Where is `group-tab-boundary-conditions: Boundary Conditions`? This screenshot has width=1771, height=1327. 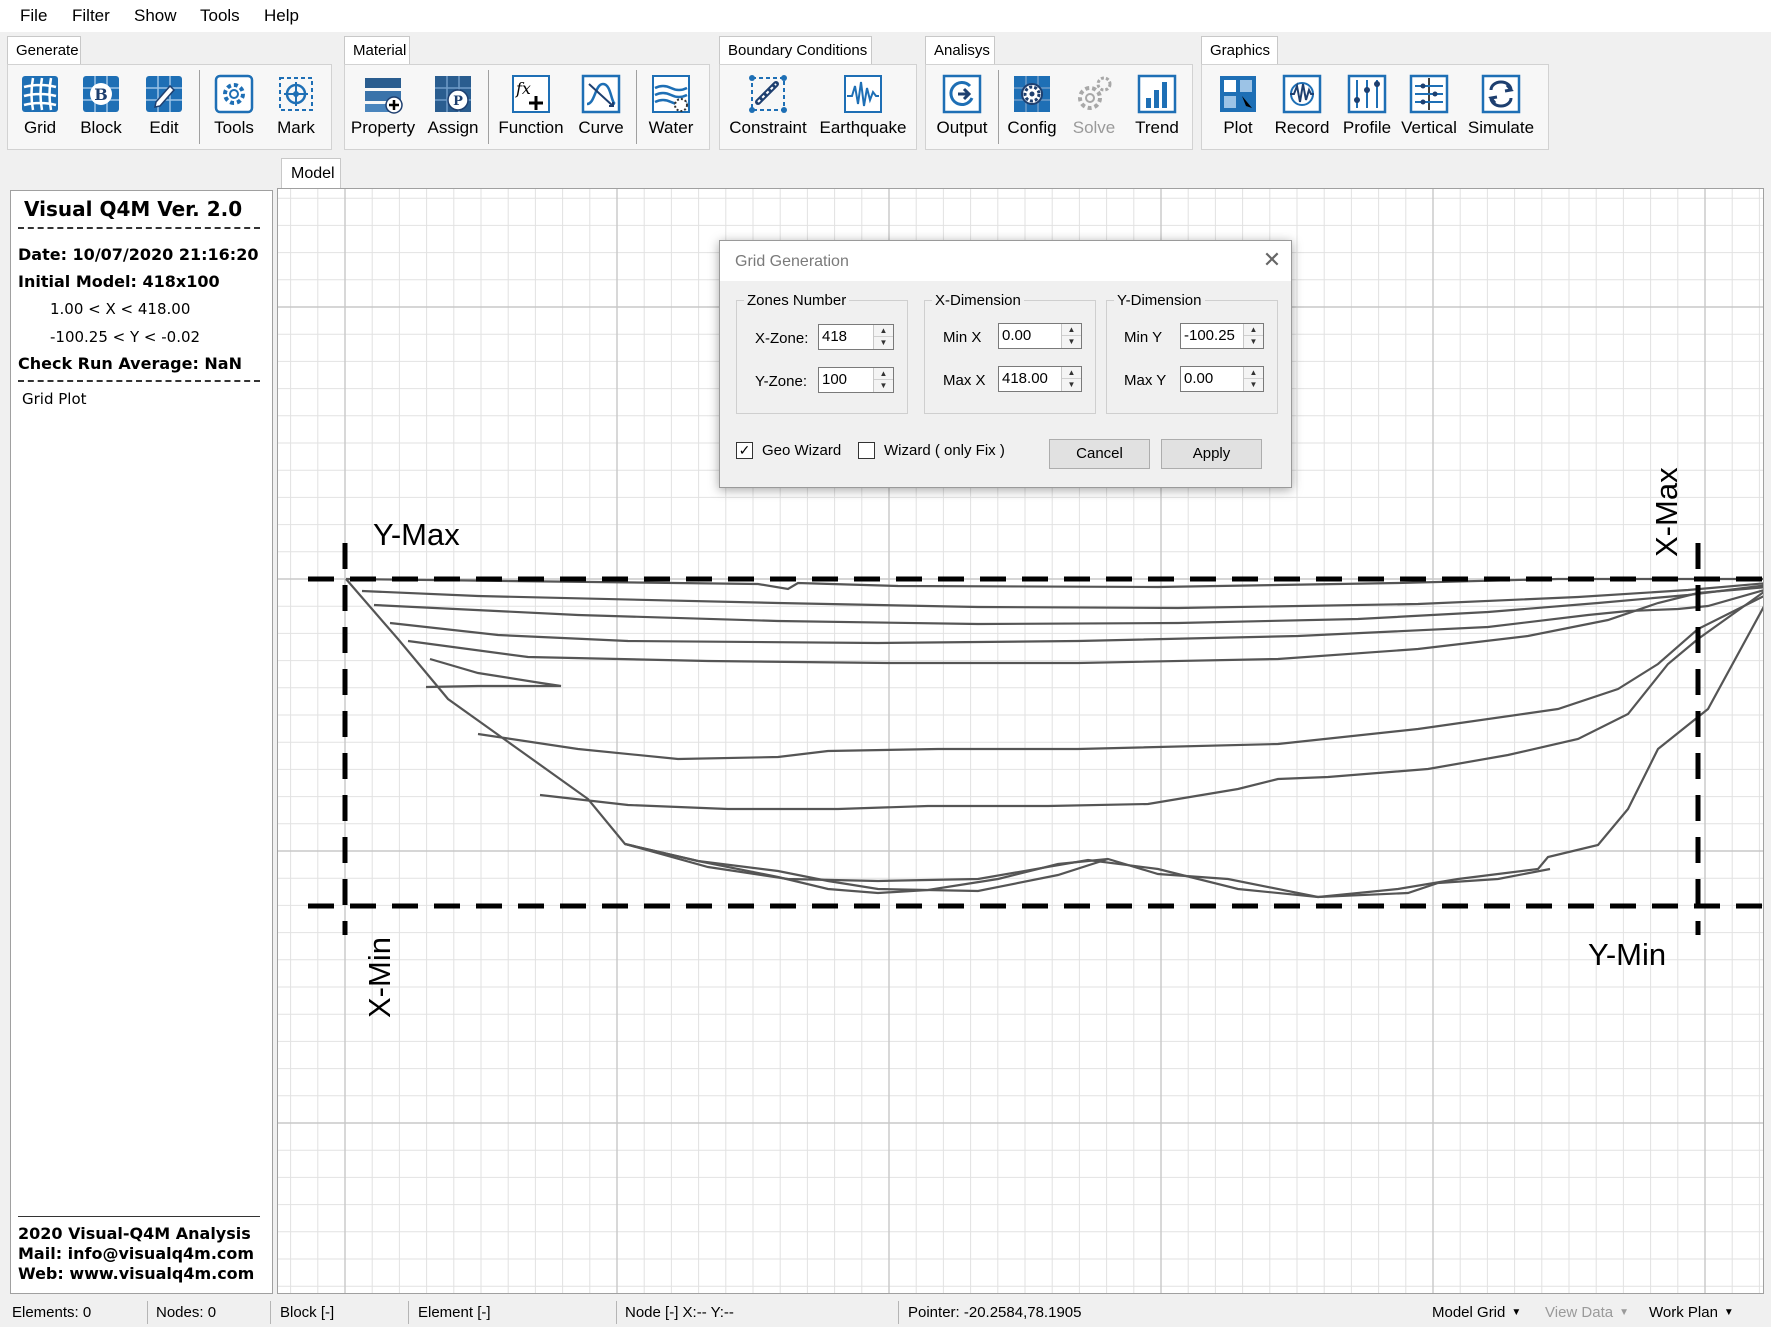 group-tab-boundary-conditions: Boundary Conditions is located at coordinates (795, 50).